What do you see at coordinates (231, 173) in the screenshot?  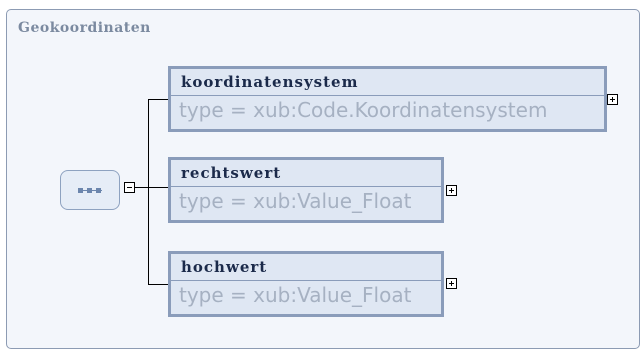 I see `element-name: rechtswert` at bounding box center [231, 173].